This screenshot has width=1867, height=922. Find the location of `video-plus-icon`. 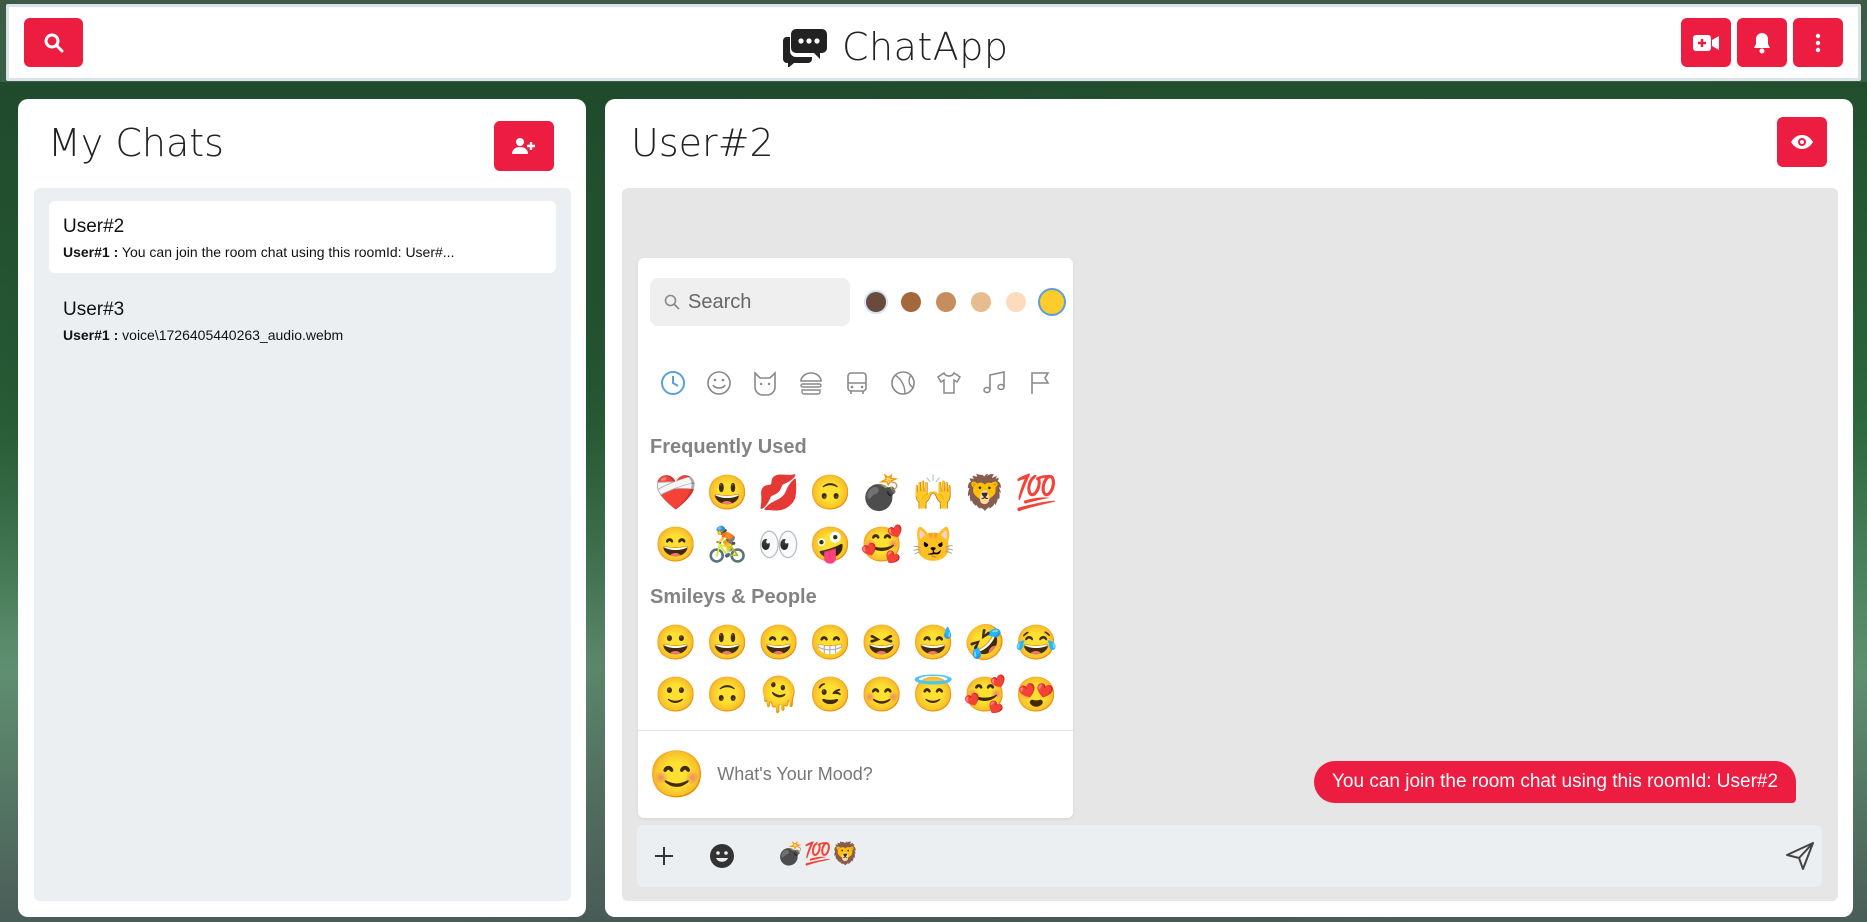

video-plus-icon is located at coordinates (1706, 42).